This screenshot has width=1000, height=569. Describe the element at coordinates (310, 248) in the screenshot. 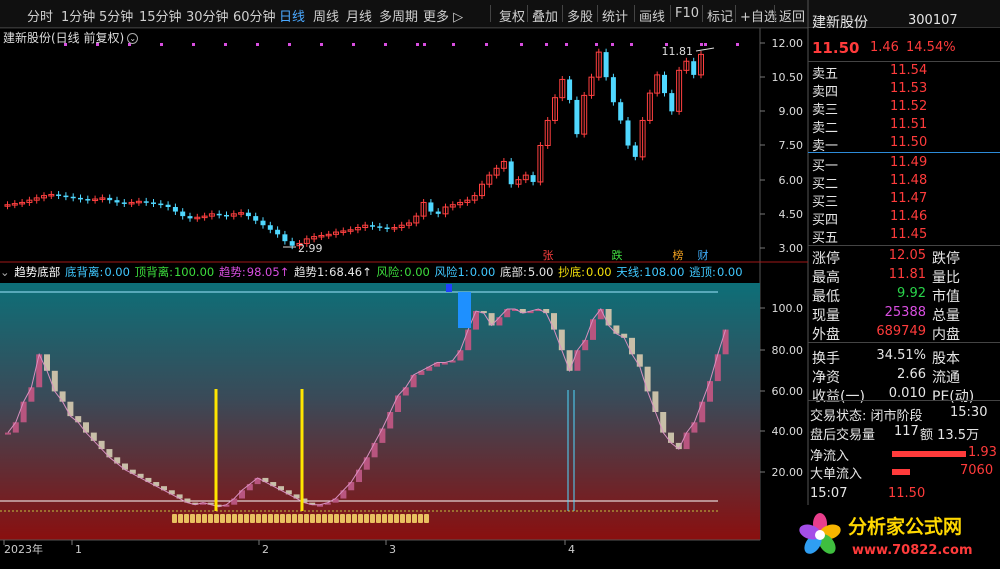

I see `low-price-label: 2.99` at that location.